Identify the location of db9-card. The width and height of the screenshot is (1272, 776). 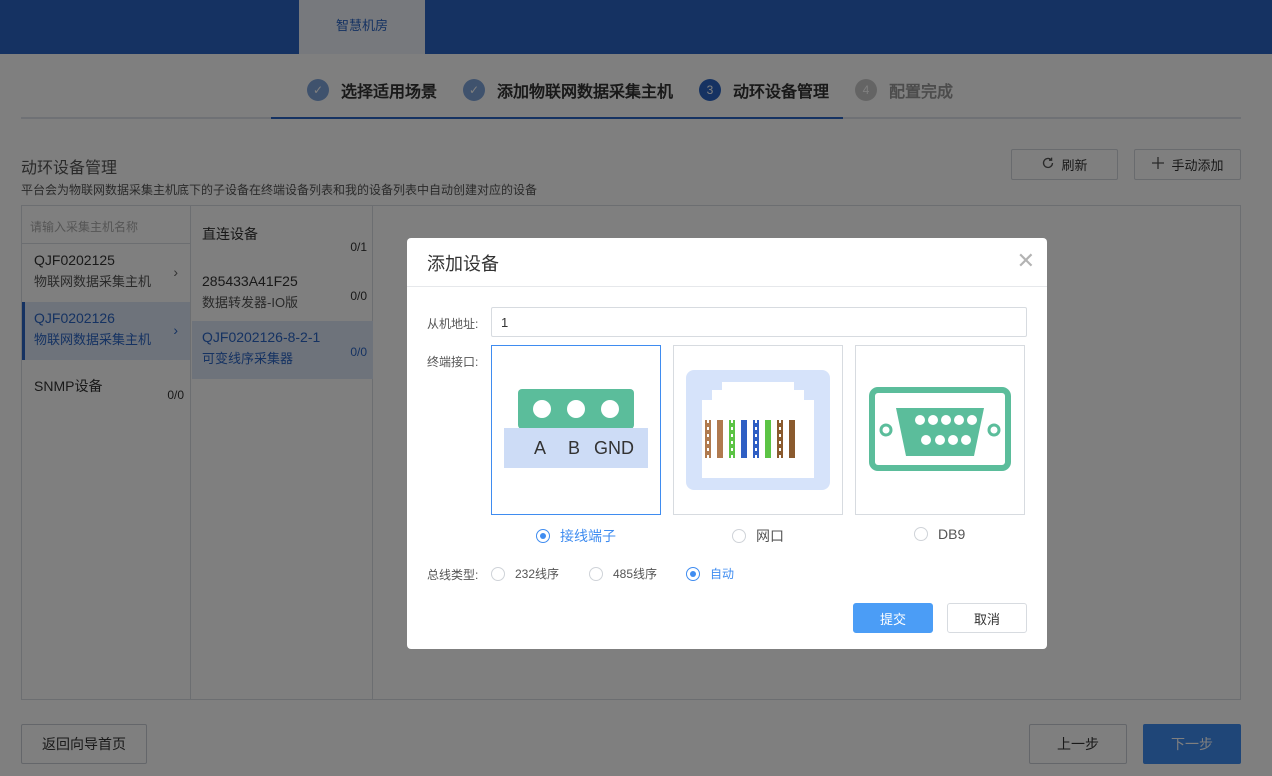
(940, 430).